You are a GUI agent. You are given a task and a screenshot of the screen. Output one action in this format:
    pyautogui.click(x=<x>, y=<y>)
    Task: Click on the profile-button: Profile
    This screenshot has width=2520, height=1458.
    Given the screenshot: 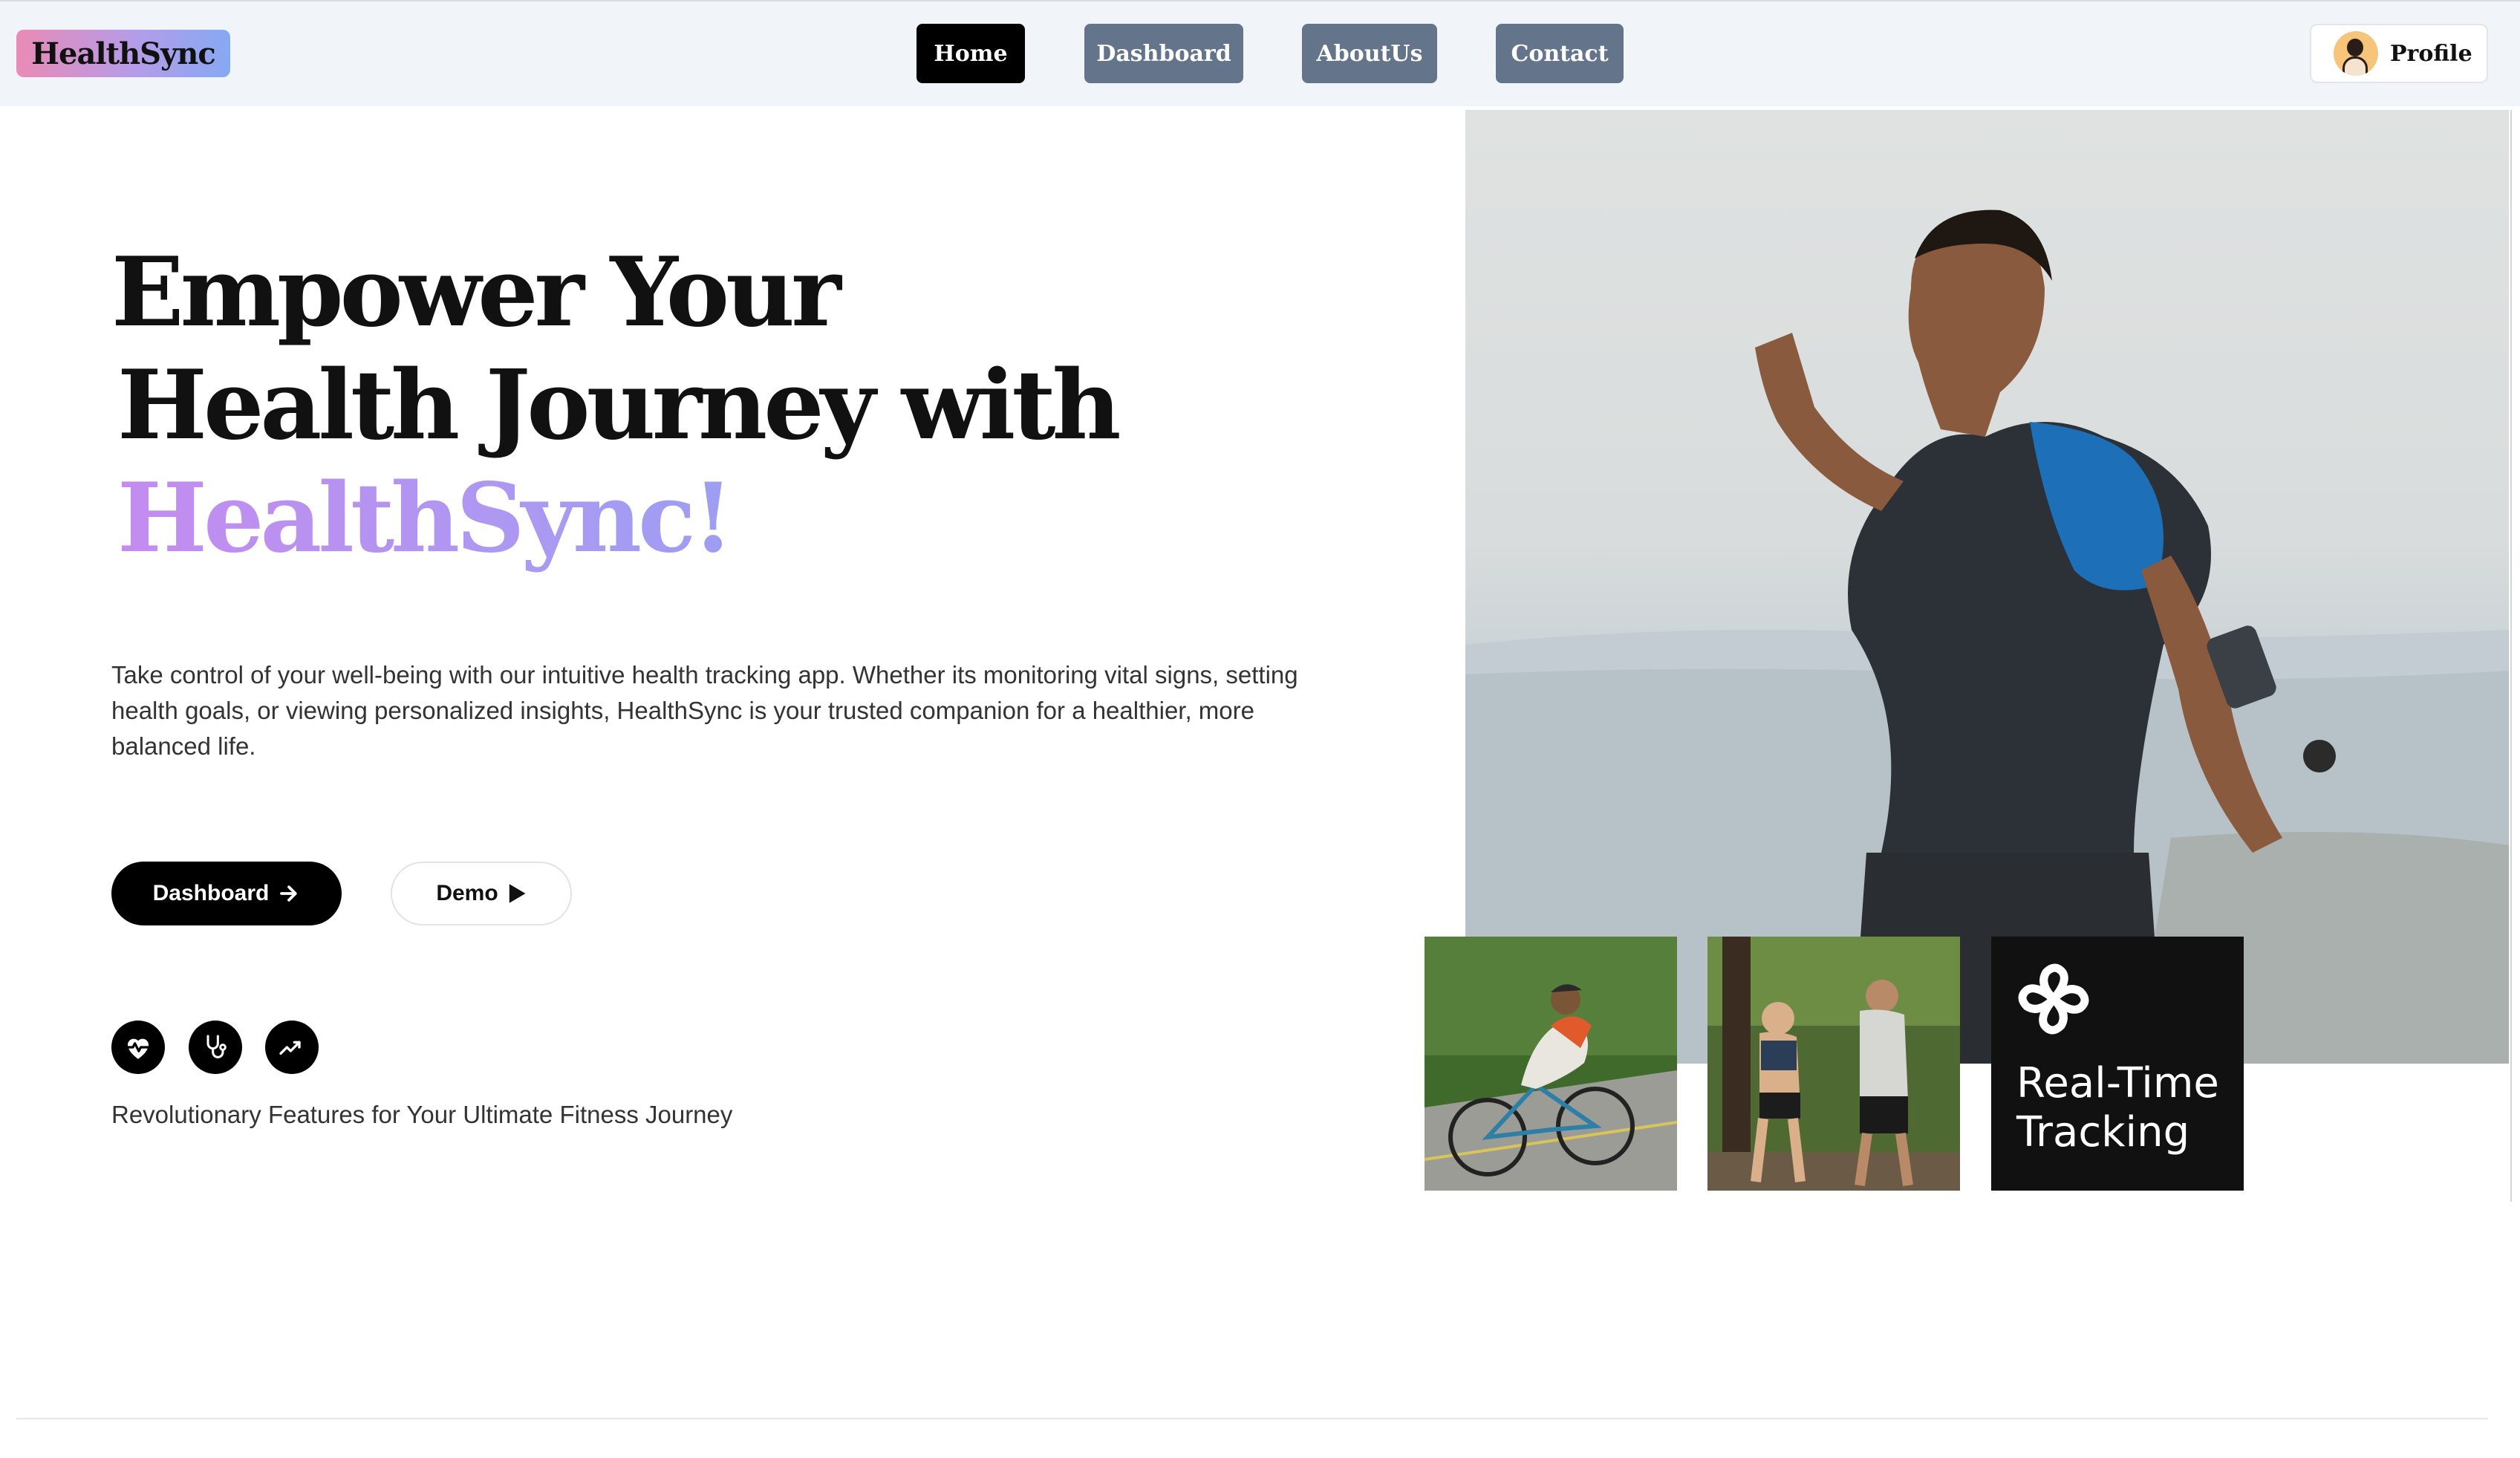 What is the action you would take?
    pyautogui.click(x=2399, y=53)
    